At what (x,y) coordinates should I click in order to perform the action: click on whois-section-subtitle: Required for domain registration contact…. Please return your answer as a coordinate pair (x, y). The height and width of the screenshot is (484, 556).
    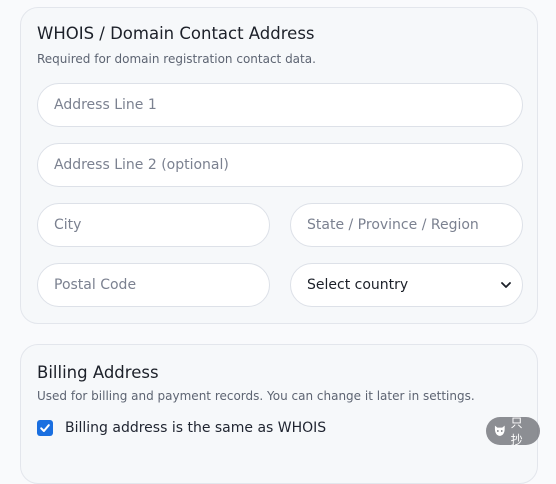
    Looking at the image, I should click on (176, 59).